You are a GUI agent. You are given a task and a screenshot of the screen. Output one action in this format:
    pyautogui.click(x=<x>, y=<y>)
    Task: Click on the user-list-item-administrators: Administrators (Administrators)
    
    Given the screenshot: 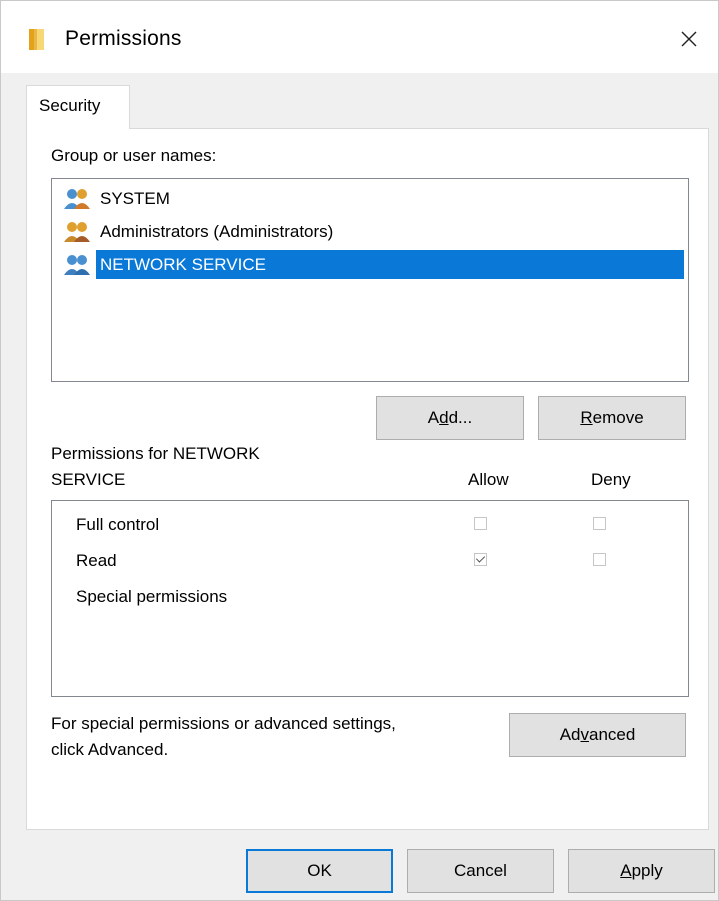 What is the action you would take?
    pyautogui.click(x=373, y=231)
    